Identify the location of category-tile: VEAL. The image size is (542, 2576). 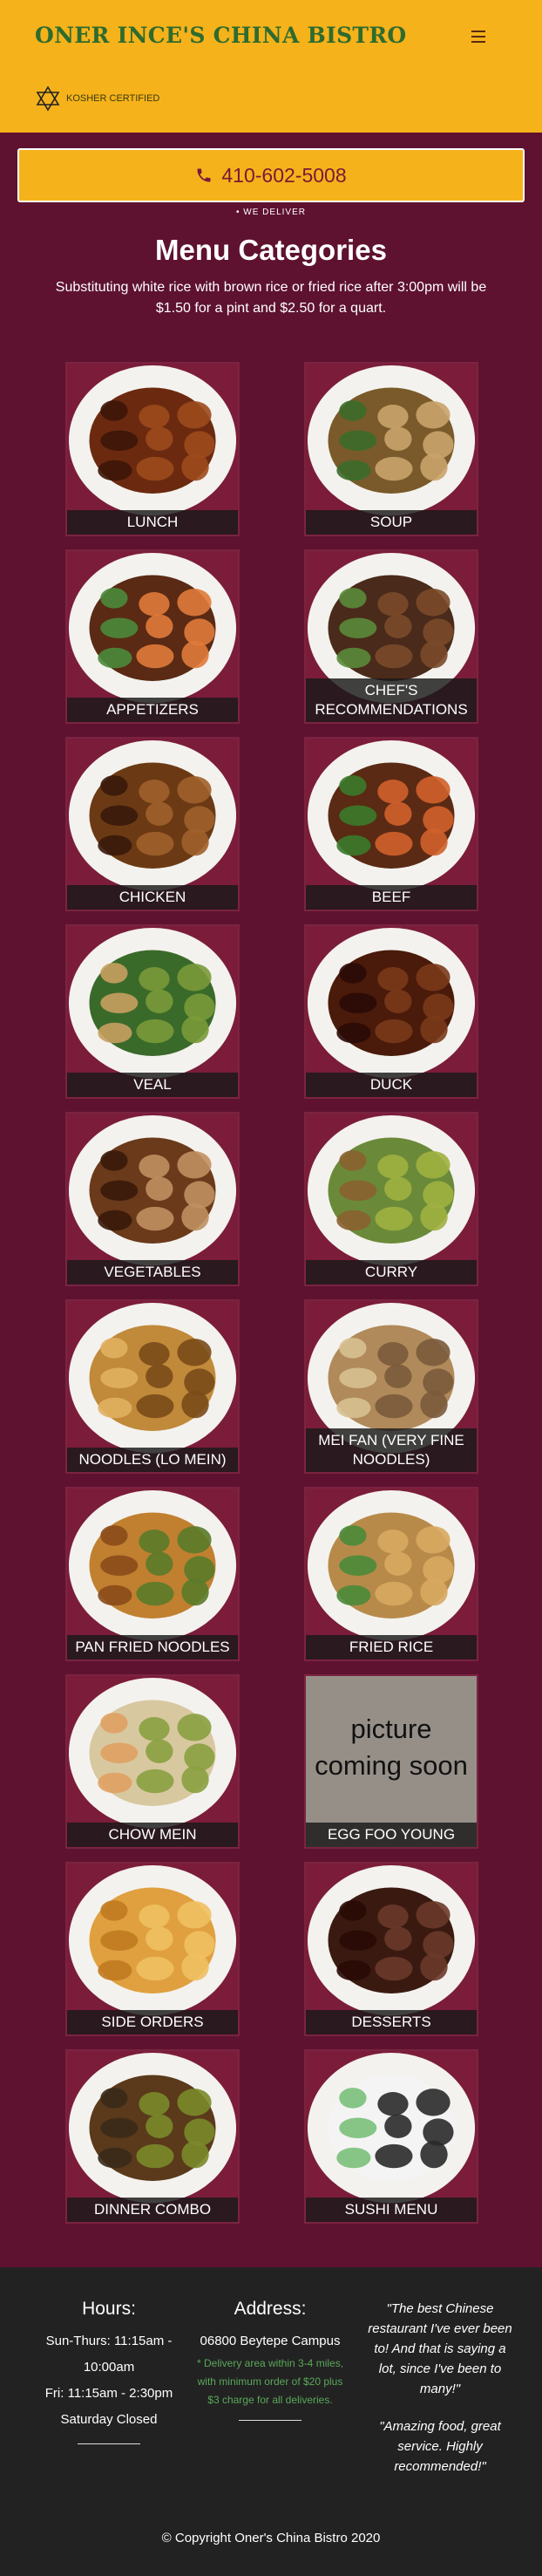
(152, 1012).